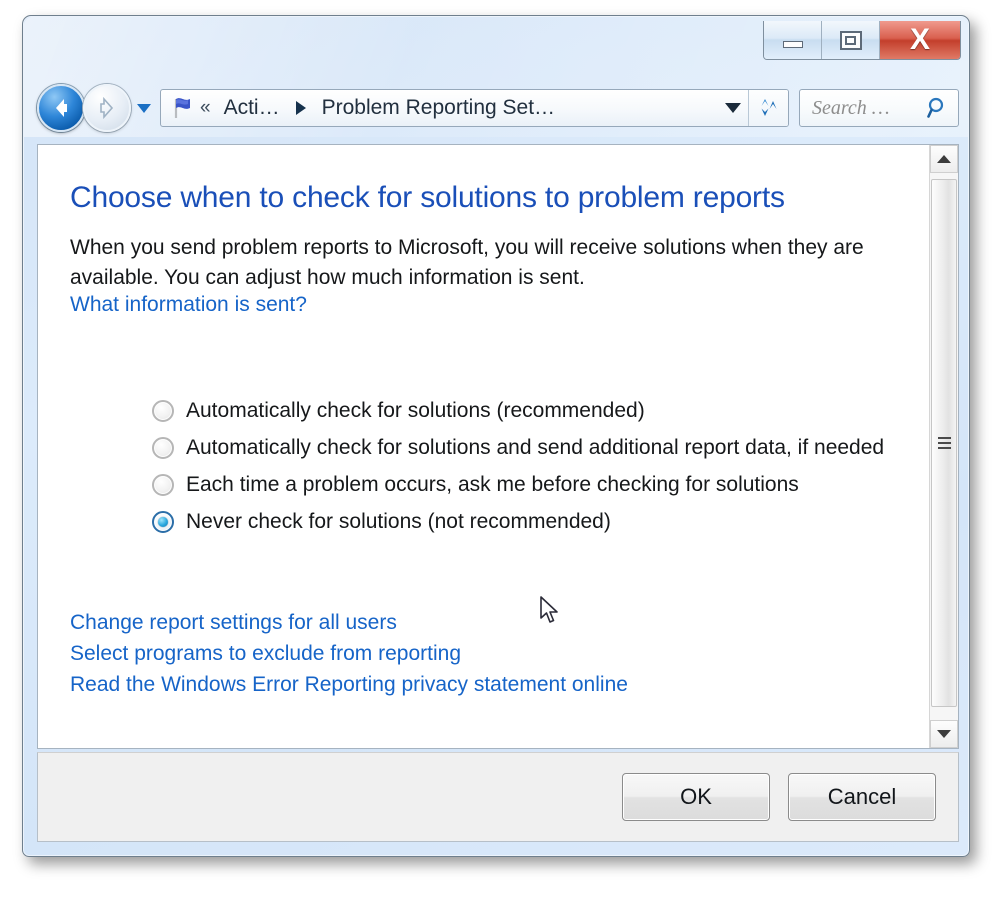  I want to click on cancel-button: Cancel, so click(862, 797).